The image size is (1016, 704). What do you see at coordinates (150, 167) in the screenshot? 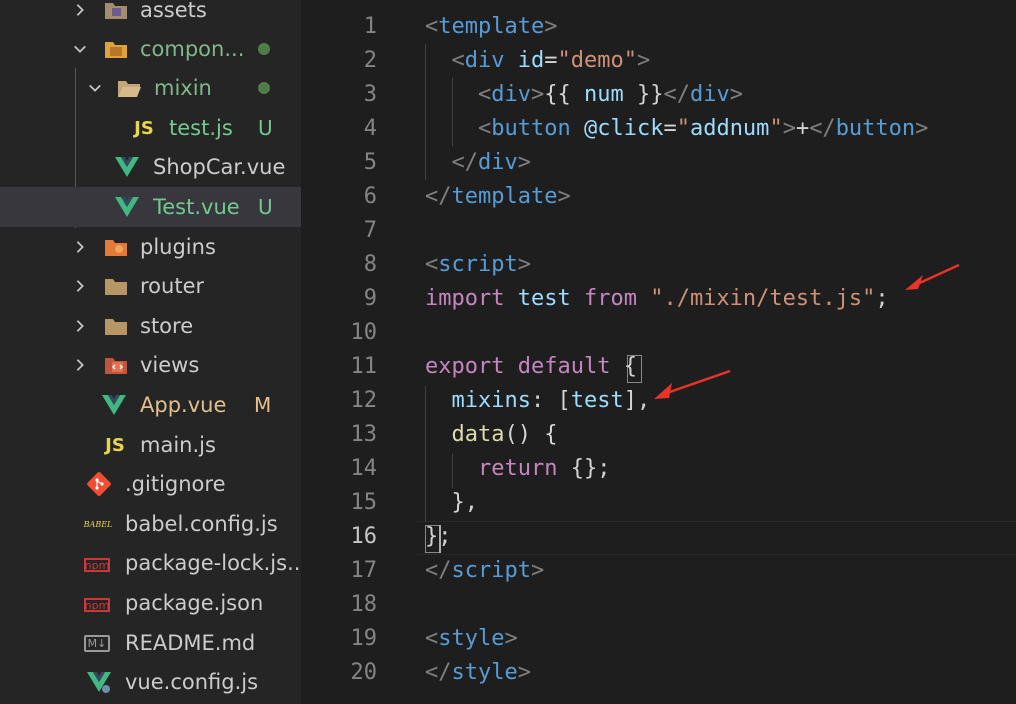
I see `tree-item-shopcar-vue: ShopCar.vue` at bounding box center [150, 167].